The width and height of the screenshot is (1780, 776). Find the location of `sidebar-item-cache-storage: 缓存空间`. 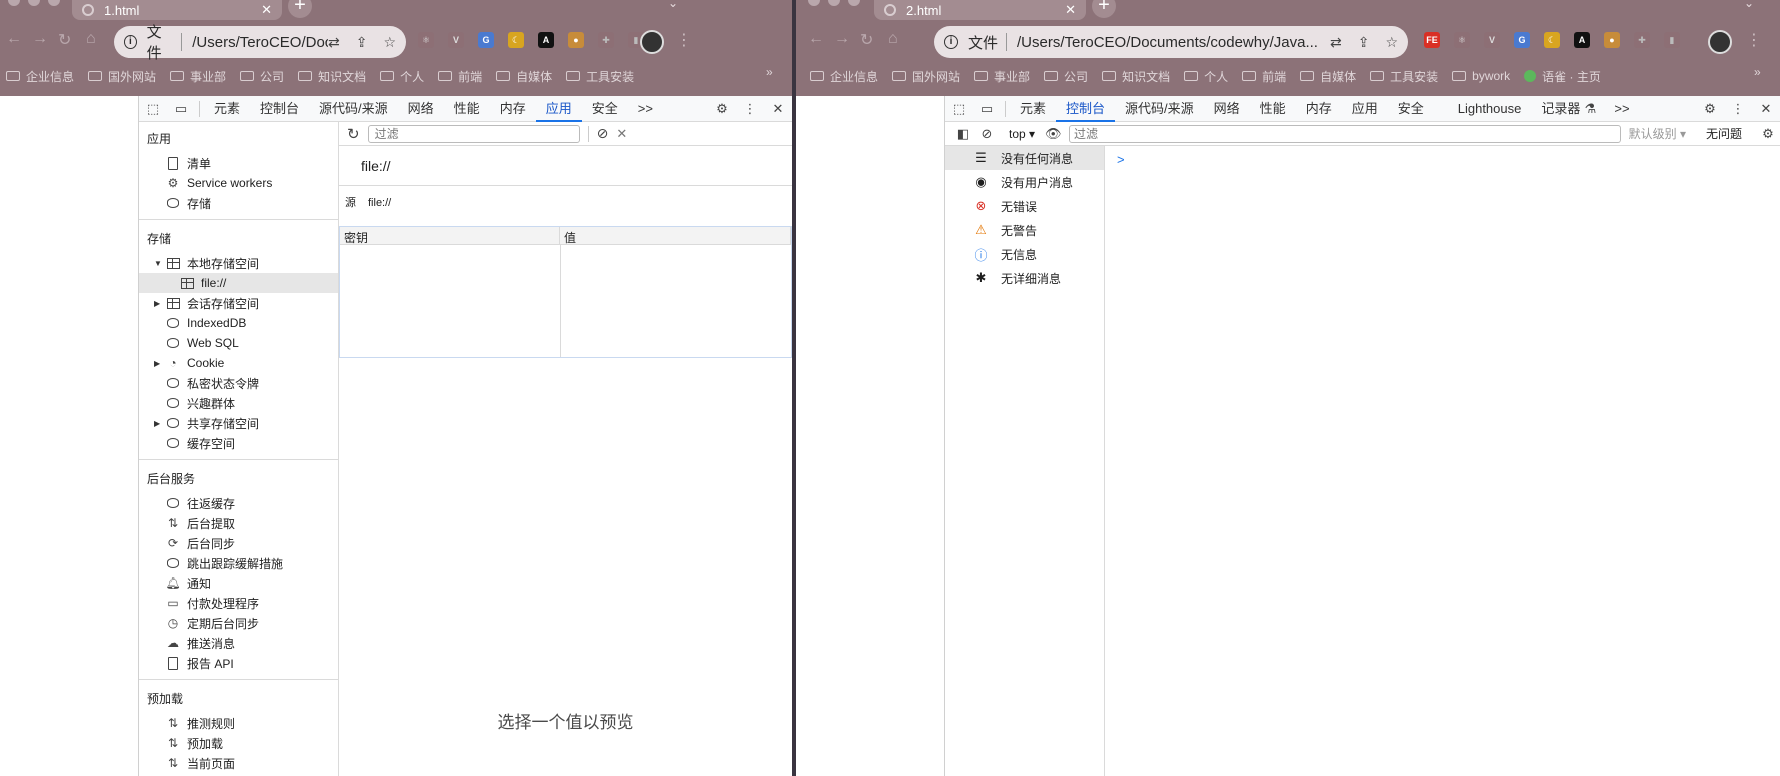

sidebar-item-cache-storage: 缓存空间 is located at coordinates (238, 443).